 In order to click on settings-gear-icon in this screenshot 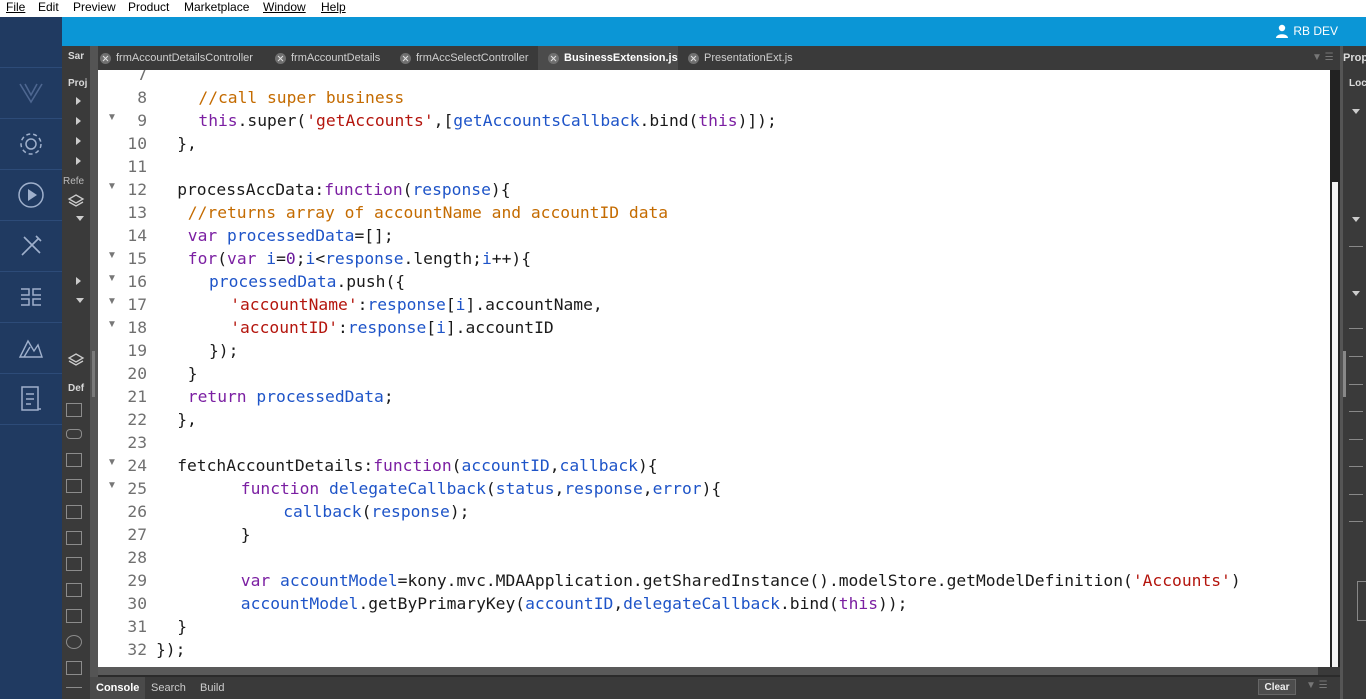, I will do `click(31, 144)`.